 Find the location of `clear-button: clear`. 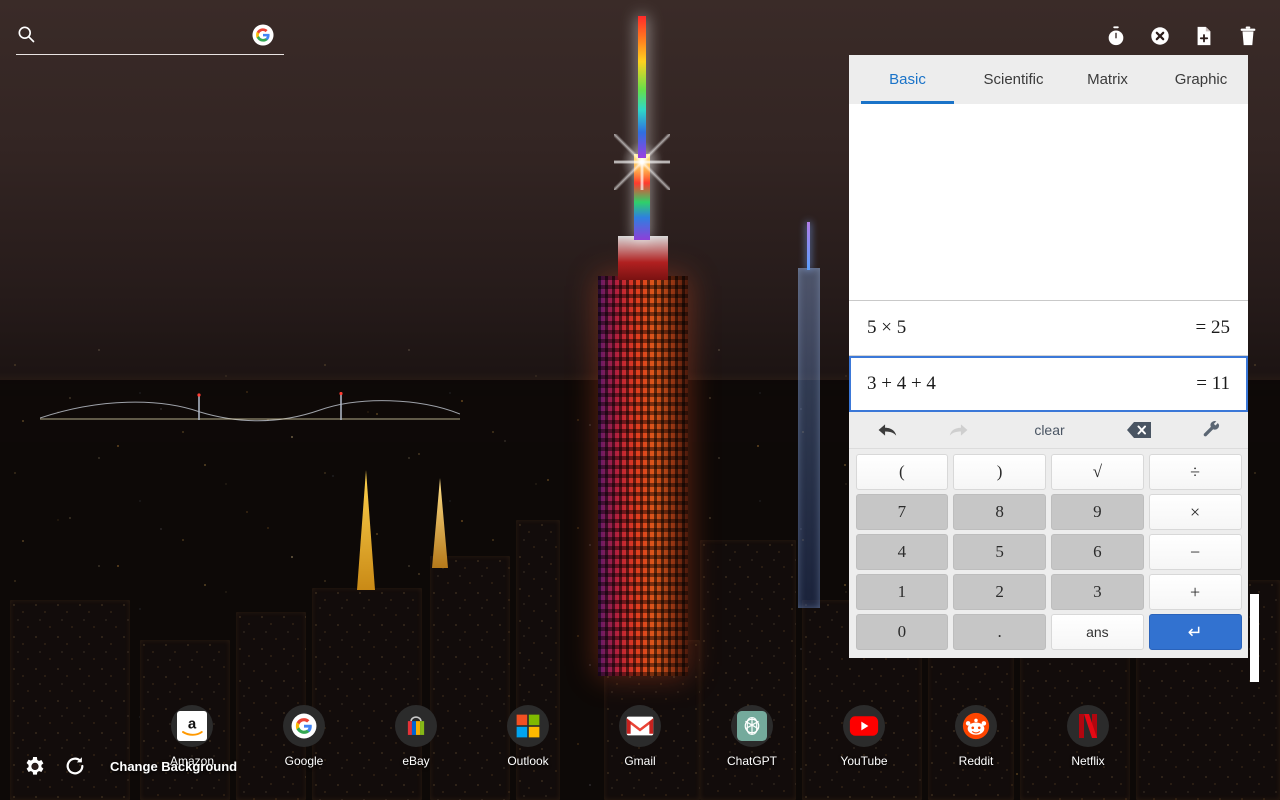

clear-button: clear is located at coordinates (1049, 430).